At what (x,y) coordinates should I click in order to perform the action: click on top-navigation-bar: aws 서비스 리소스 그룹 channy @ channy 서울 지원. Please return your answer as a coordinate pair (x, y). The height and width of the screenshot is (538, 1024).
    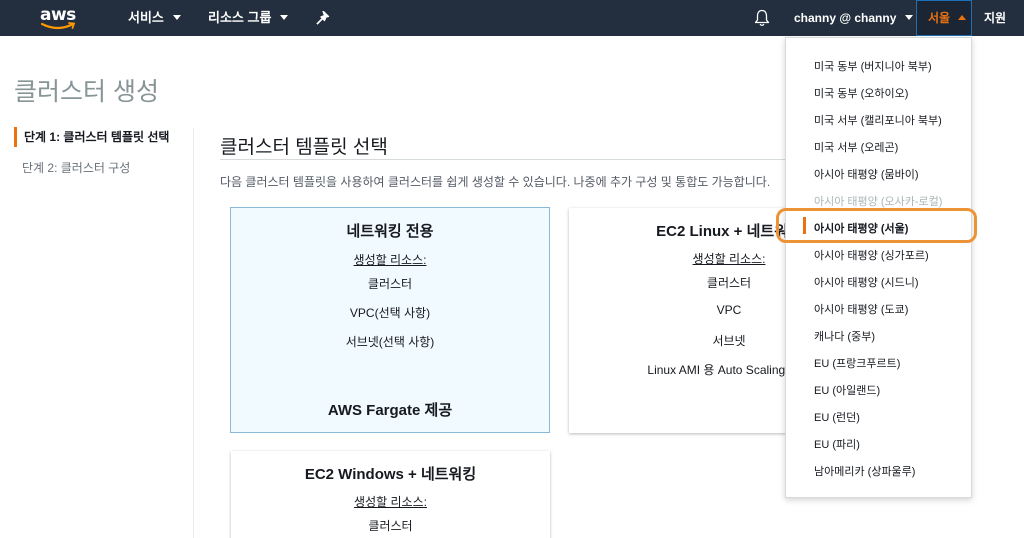
    Looking at the image, I should click on (512, 18).